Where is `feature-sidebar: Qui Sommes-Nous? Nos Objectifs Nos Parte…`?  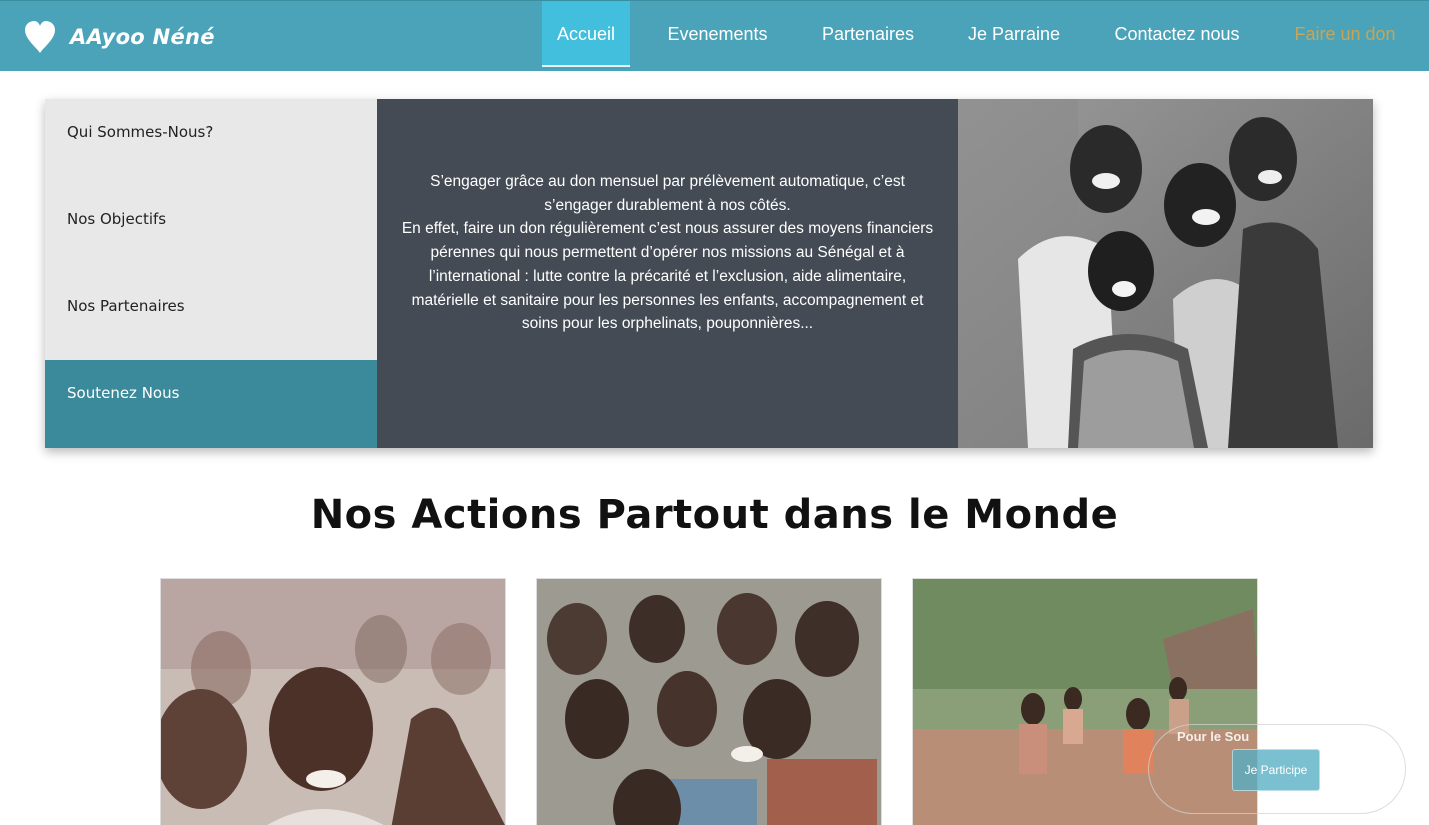 feature-sidebar: Qui Sommes-Nous? Nos Objectifs Nos Parte… is located at coordinates (215, 273).